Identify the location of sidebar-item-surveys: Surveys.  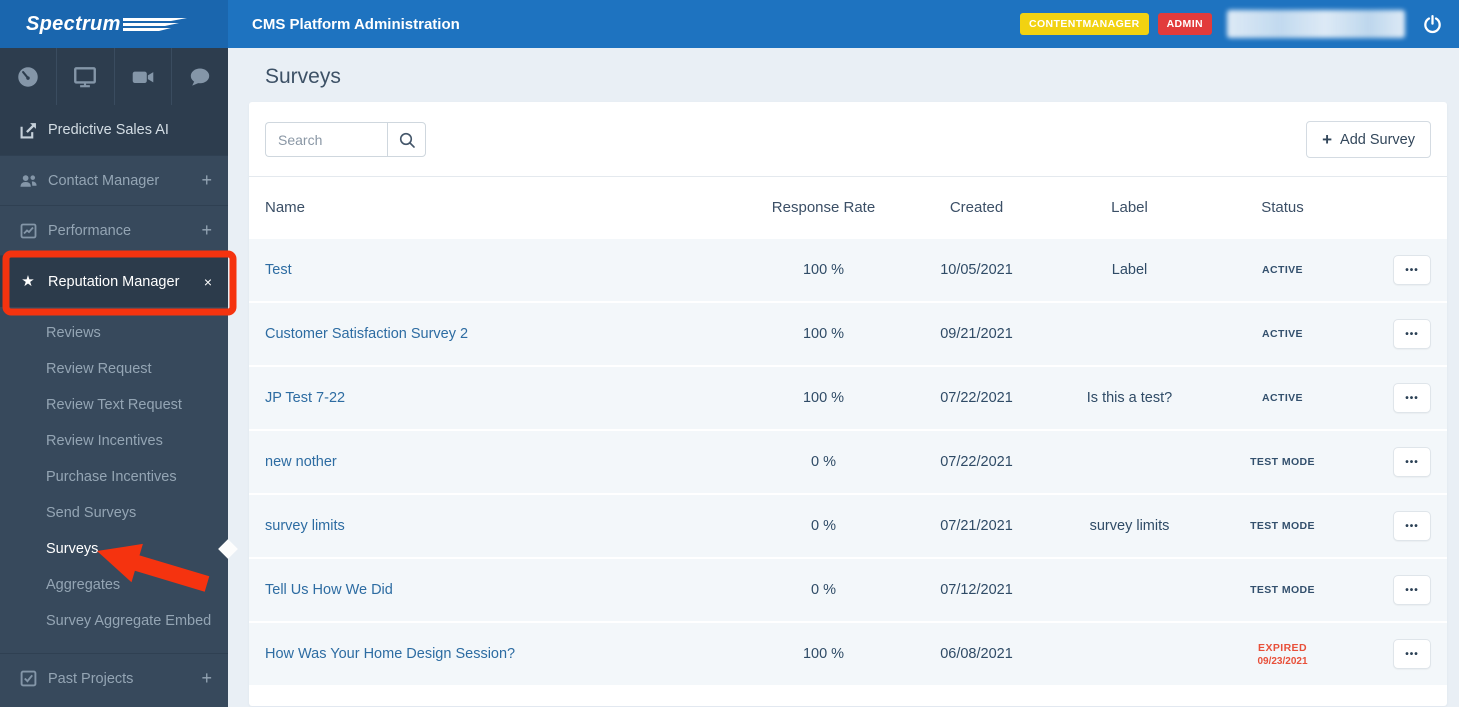
(119, 549).